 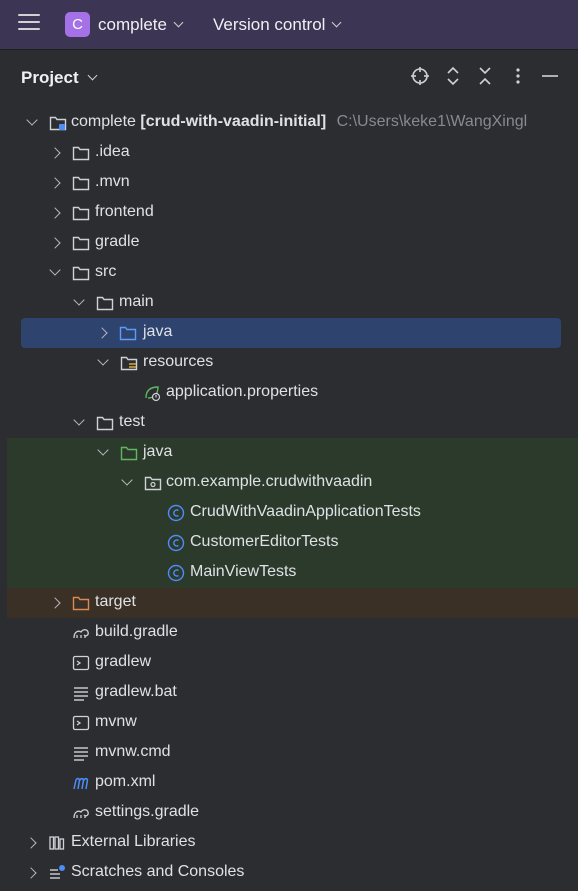 What do you see at coordinates (112, 151) in the screenshot?
I see `node-label: .idea` at bounding box center [112, 151].